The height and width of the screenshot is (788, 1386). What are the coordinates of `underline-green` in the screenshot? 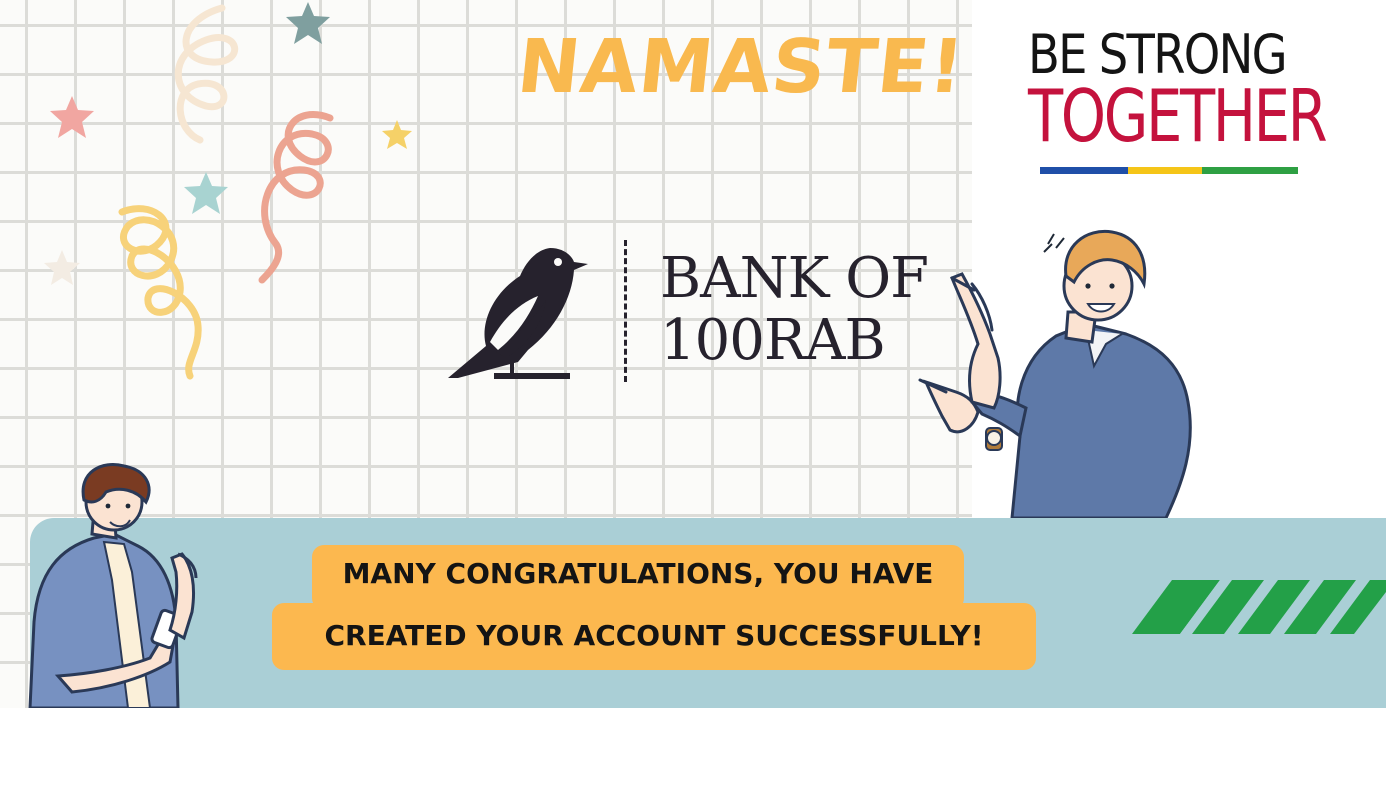 It's located at (1250, 170).